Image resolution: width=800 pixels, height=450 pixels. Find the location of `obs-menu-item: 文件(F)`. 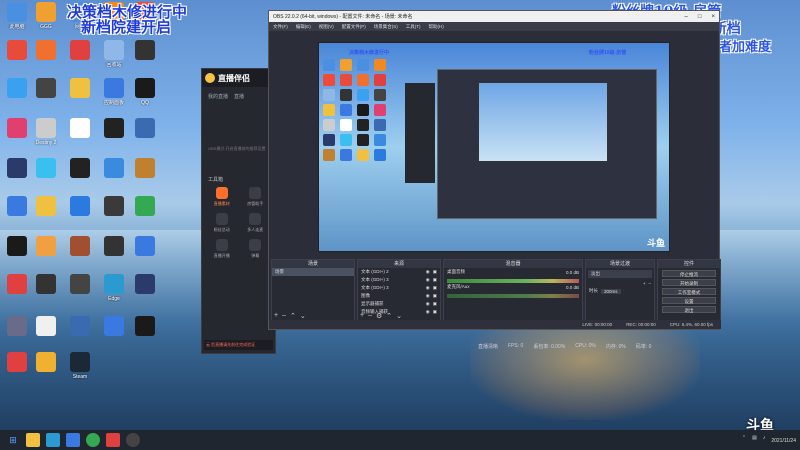

obs-menu-item: 文件(F) is located at coordinates (280, 27).